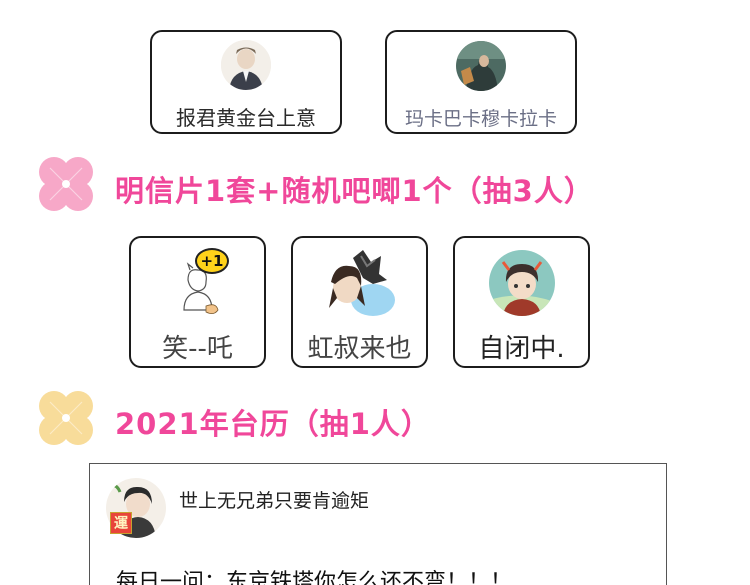 The width and height of the screenshot is (750, 585). What do you see at coordinates (212, 261) in the screenshot?
I see `plus-one-badge: +1` at bounding box center [212, 261].